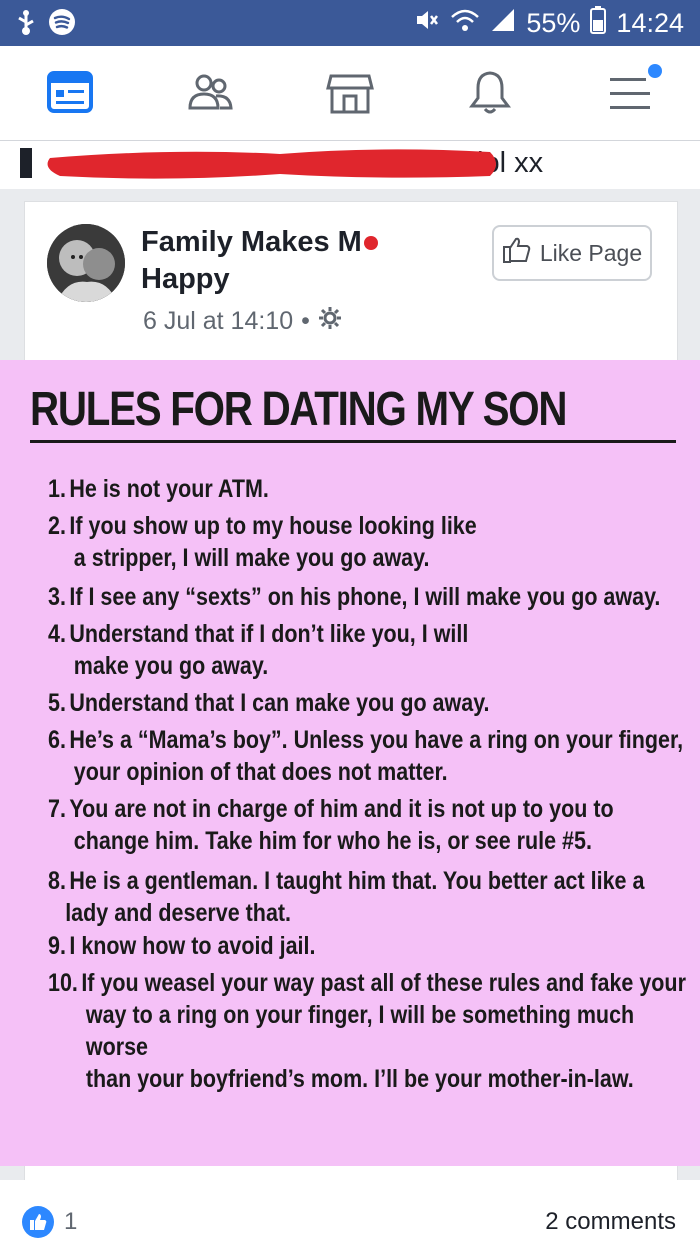 The height and width of the screenshot is (1244, 700). I want to click on rule-text-line: a stripper, I will make you go away., so click(251, 558).